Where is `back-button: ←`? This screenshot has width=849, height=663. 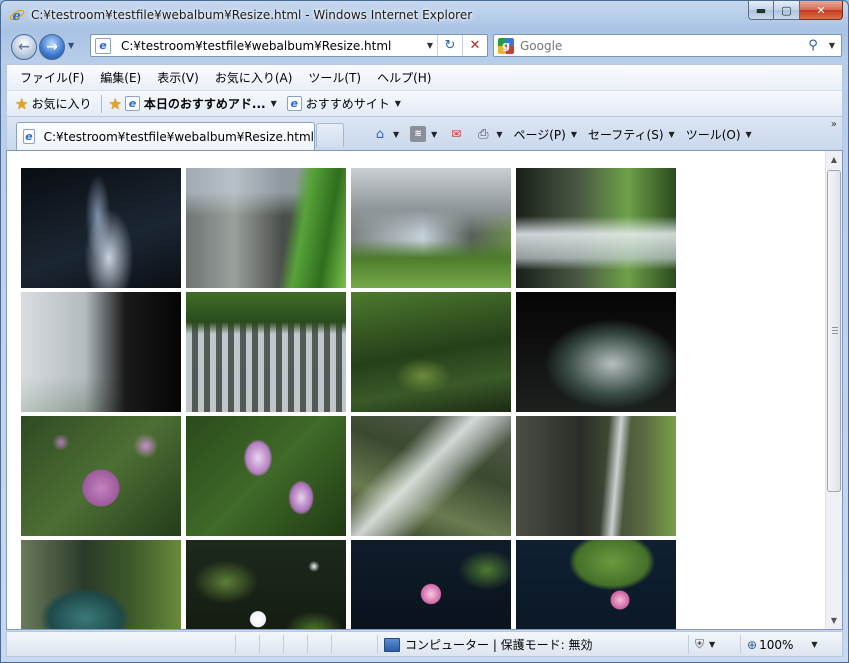
back-button: ← is located at coordinates (24, 47).